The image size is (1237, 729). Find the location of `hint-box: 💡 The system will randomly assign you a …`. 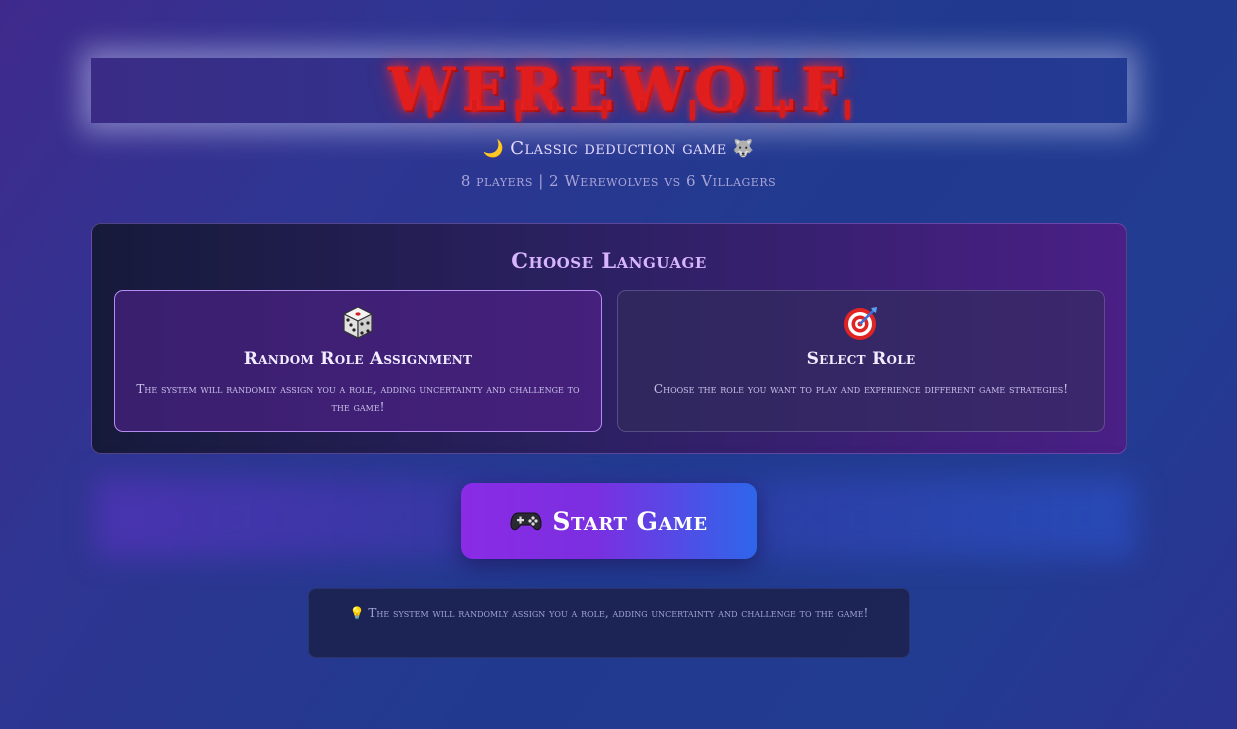

hint-box: 💡 The system will randomly assign you a … is located at coordinates (609, 623).